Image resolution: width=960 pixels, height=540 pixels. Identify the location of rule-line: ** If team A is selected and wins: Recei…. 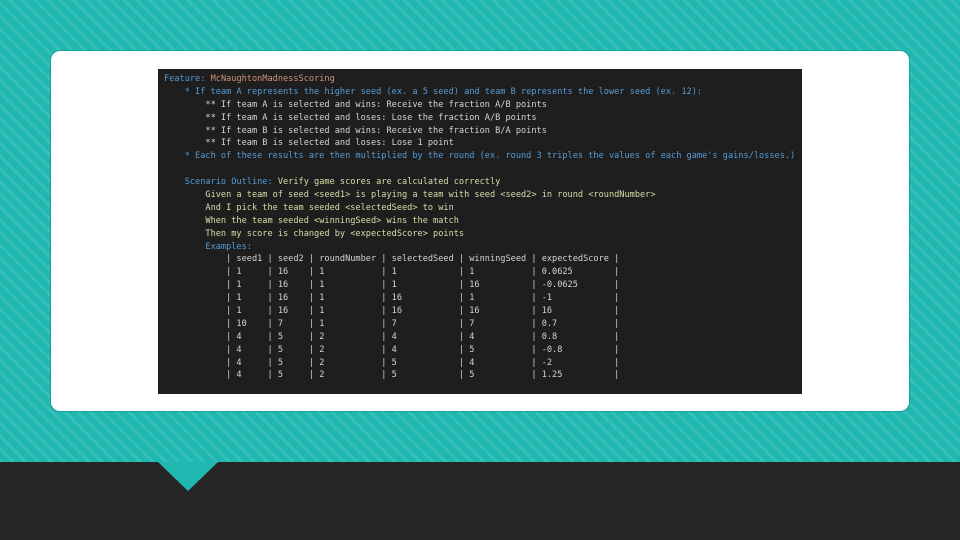
(355, 104).